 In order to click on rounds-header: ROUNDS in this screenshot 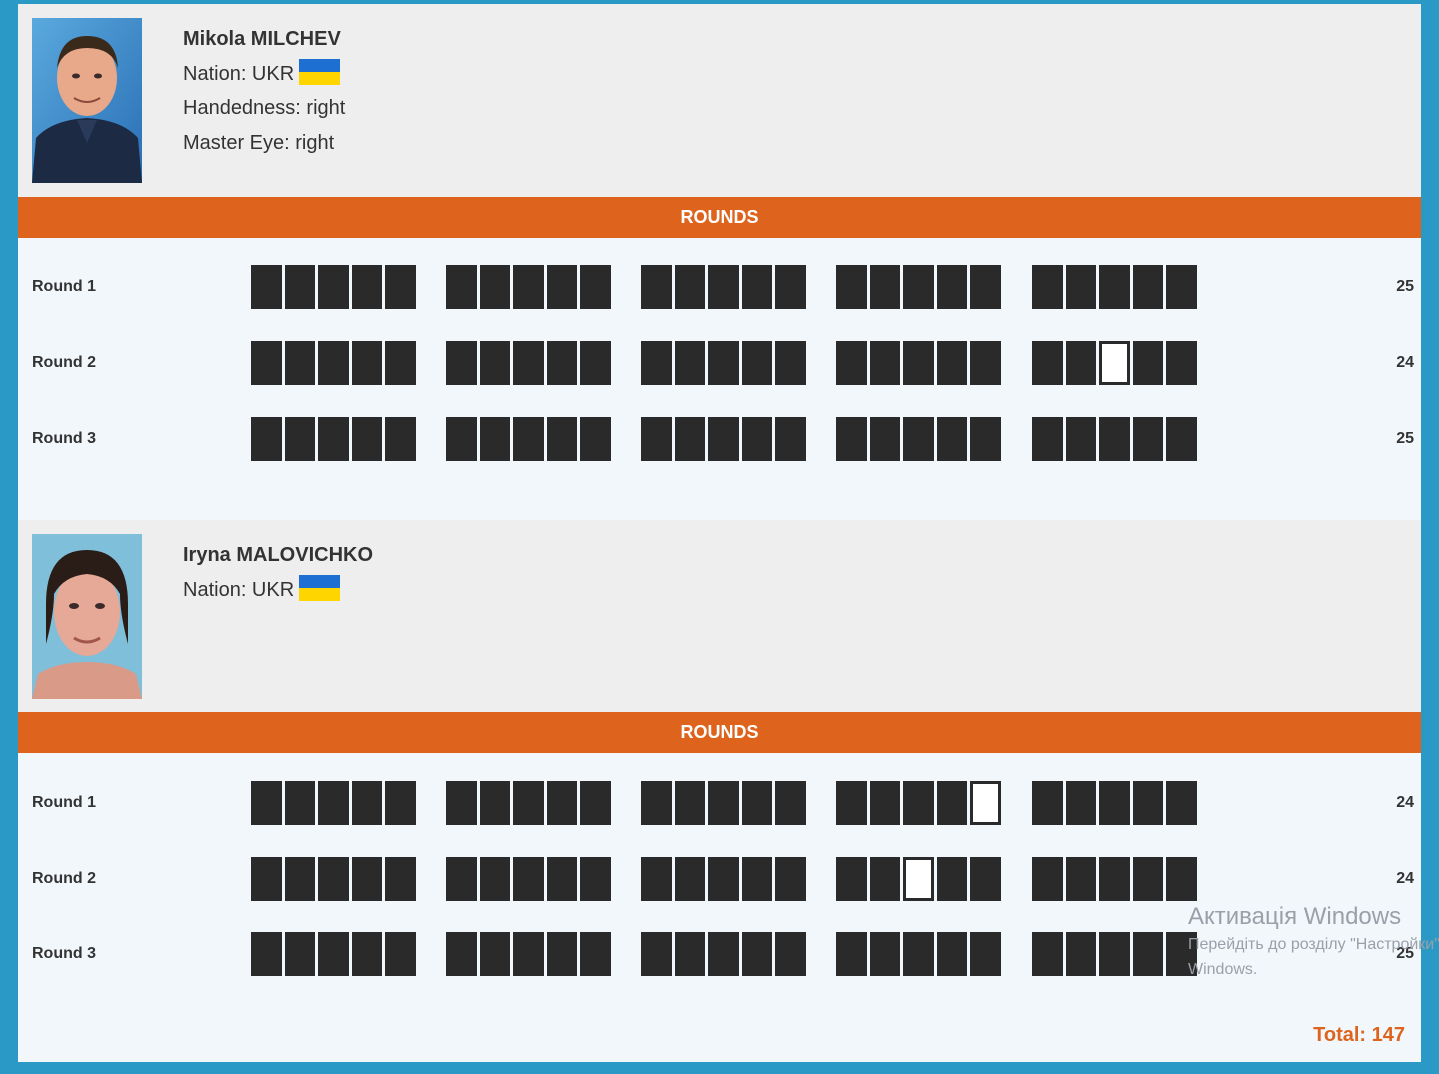, I will do `click(719, 732)`.